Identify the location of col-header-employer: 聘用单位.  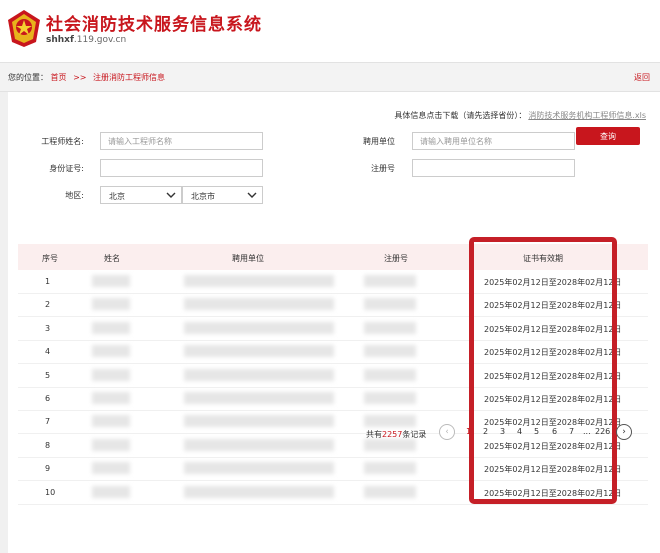
(248, 258).